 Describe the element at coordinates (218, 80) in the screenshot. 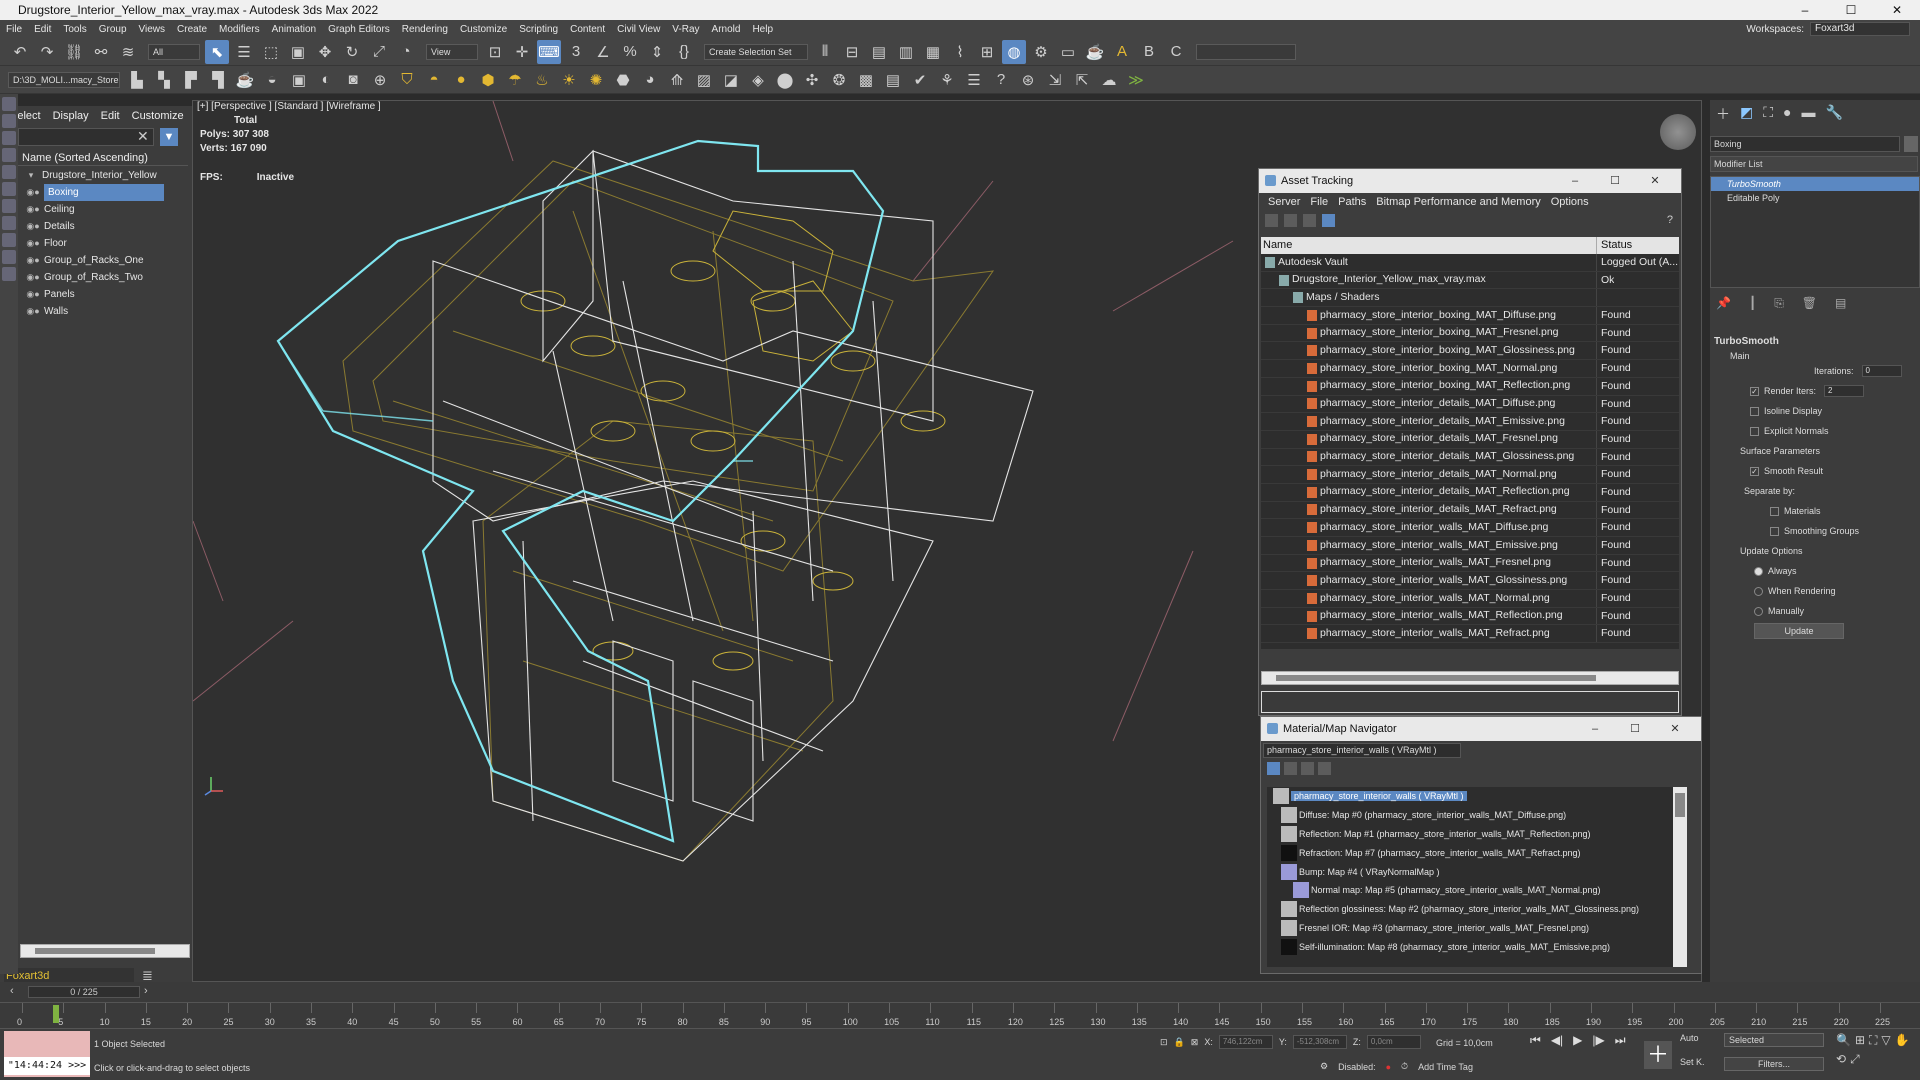

I see `layer-select-icon: ▜` at that location.